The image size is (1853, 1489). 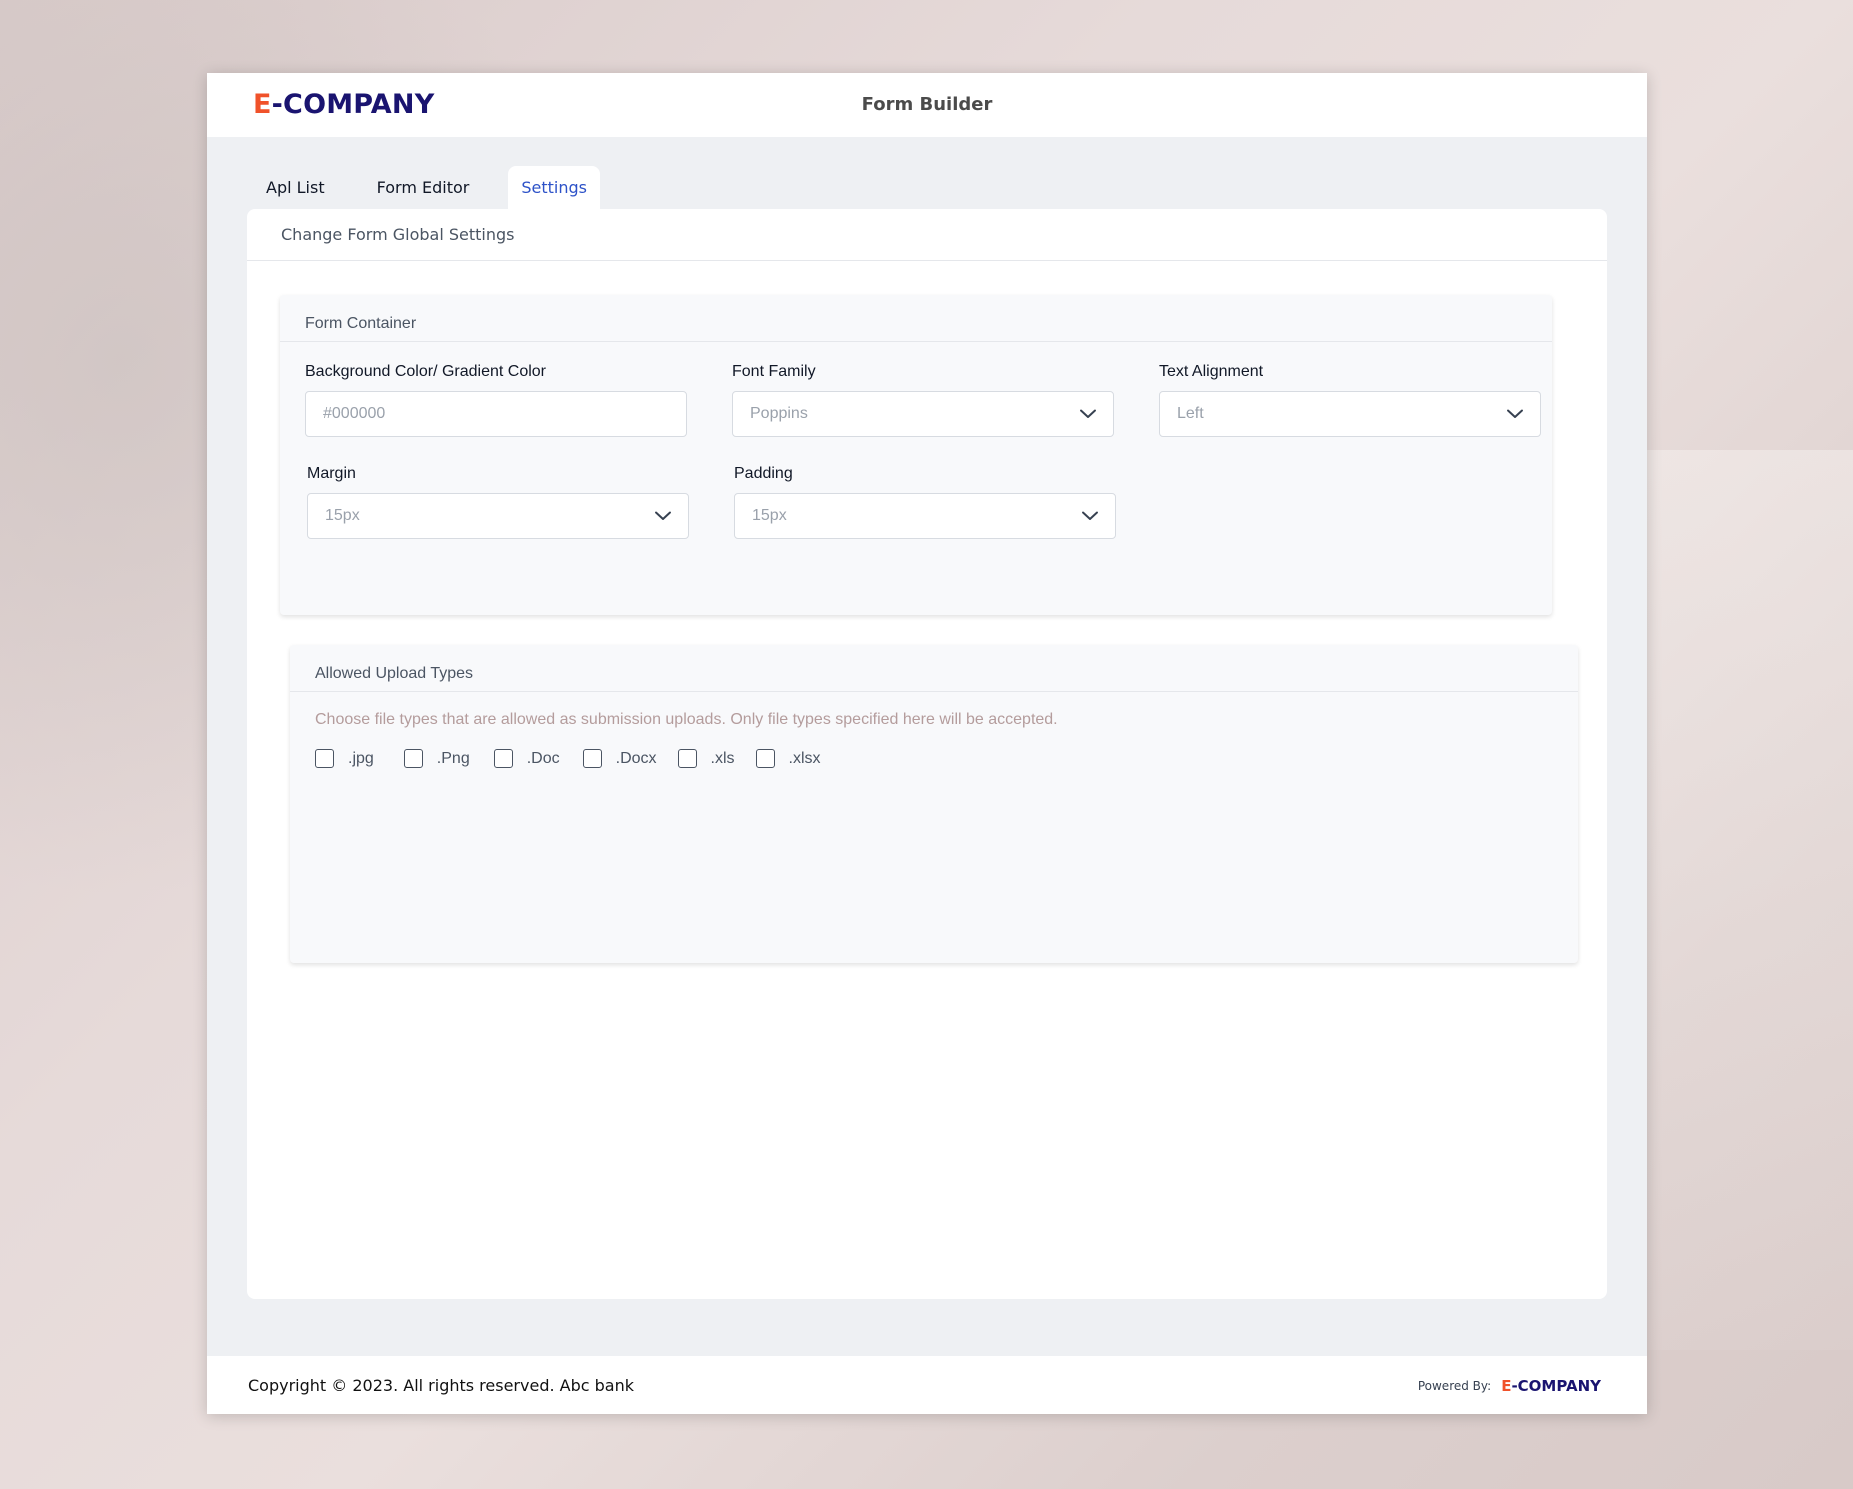 What do you see at coordinates (923, 414) in the screenshot?
I see `font-family-select: Poppins` at bounding box center [923, 414].